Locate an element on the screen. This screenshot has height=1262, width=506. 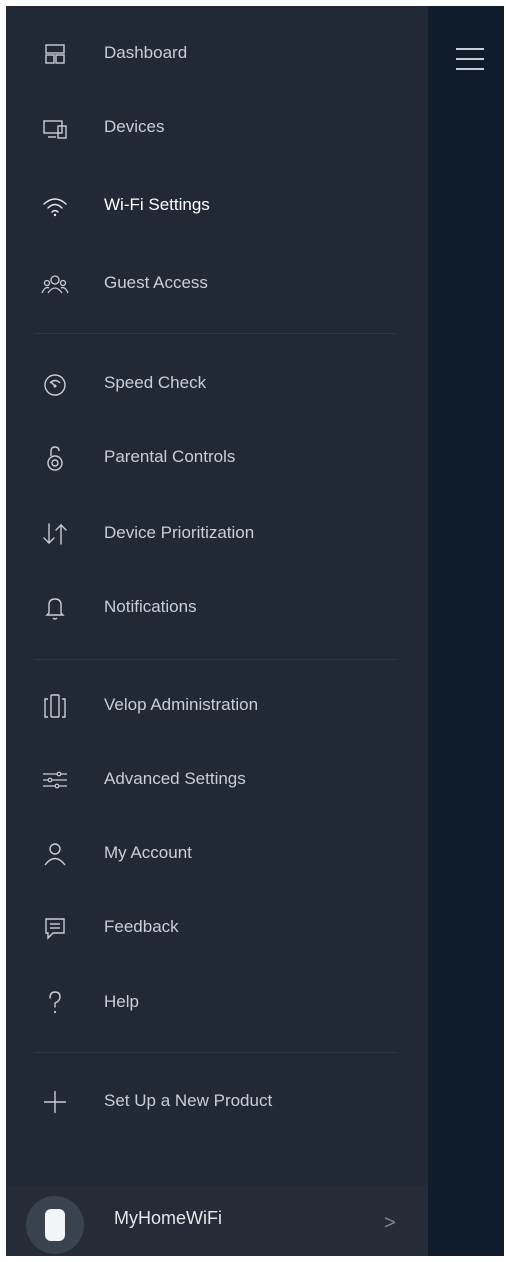
menu-item-set-up-new-product: Set Up a New Product is located at coordinates (217, 1102).